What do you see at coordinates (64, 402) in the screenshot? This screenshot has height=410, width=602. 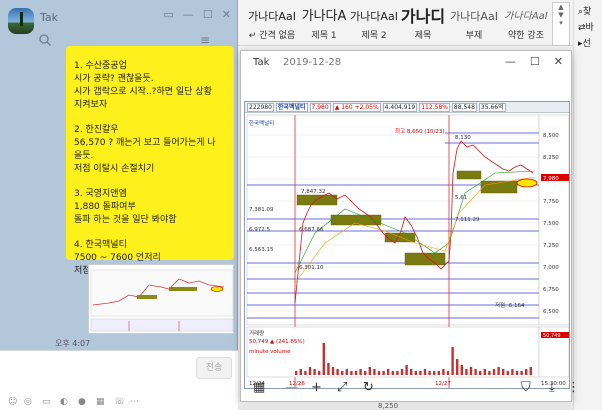 I see `capture-icon: ◐` at bounding box center [64, 402].